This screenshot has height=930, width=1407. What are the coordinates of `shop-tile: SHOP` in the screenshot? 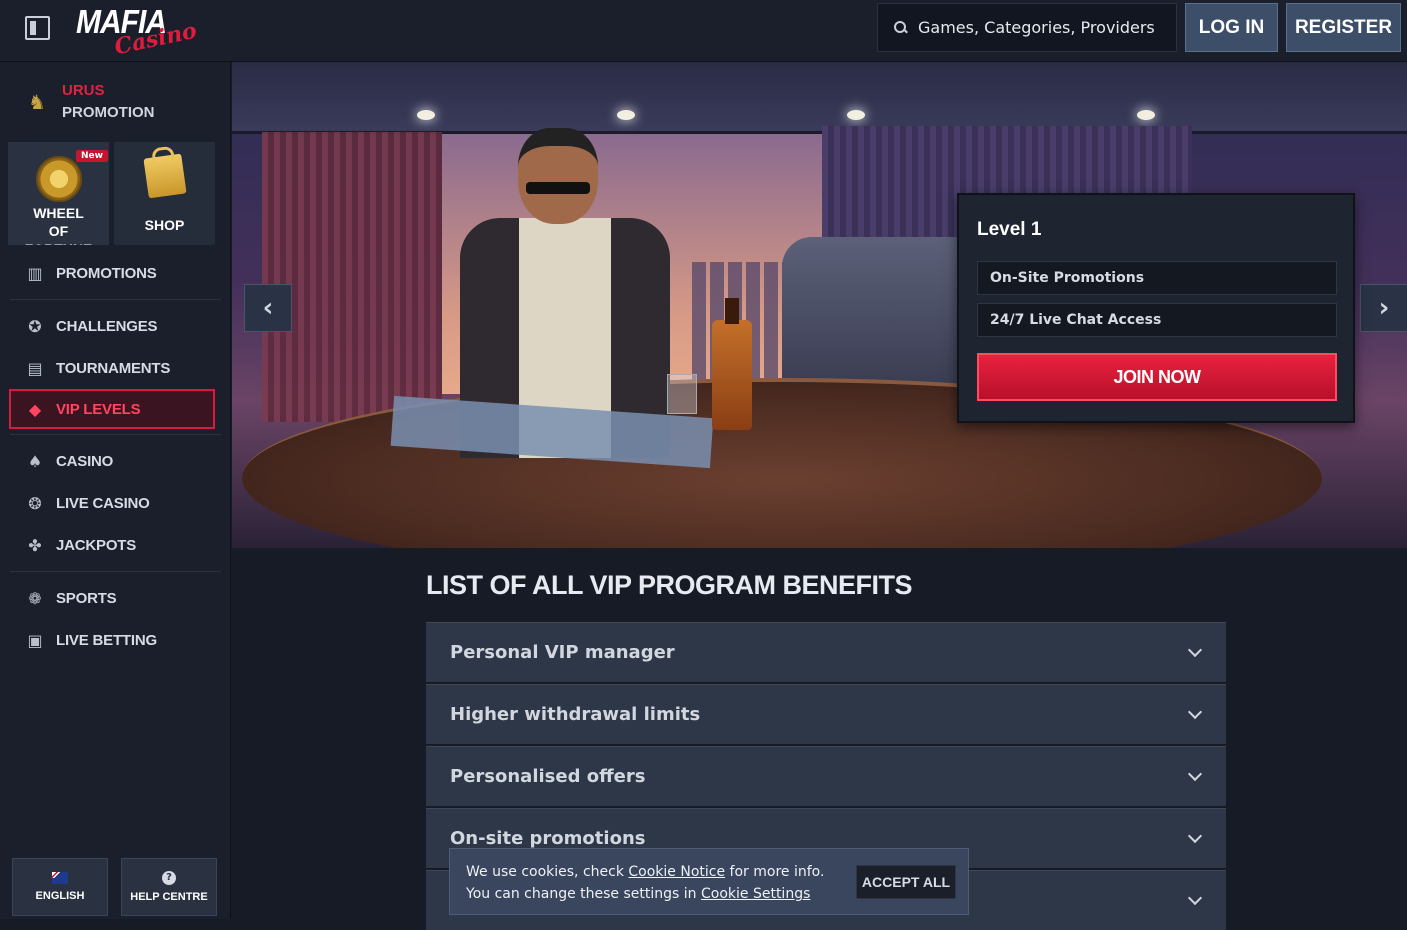 It's located at (164, 193).